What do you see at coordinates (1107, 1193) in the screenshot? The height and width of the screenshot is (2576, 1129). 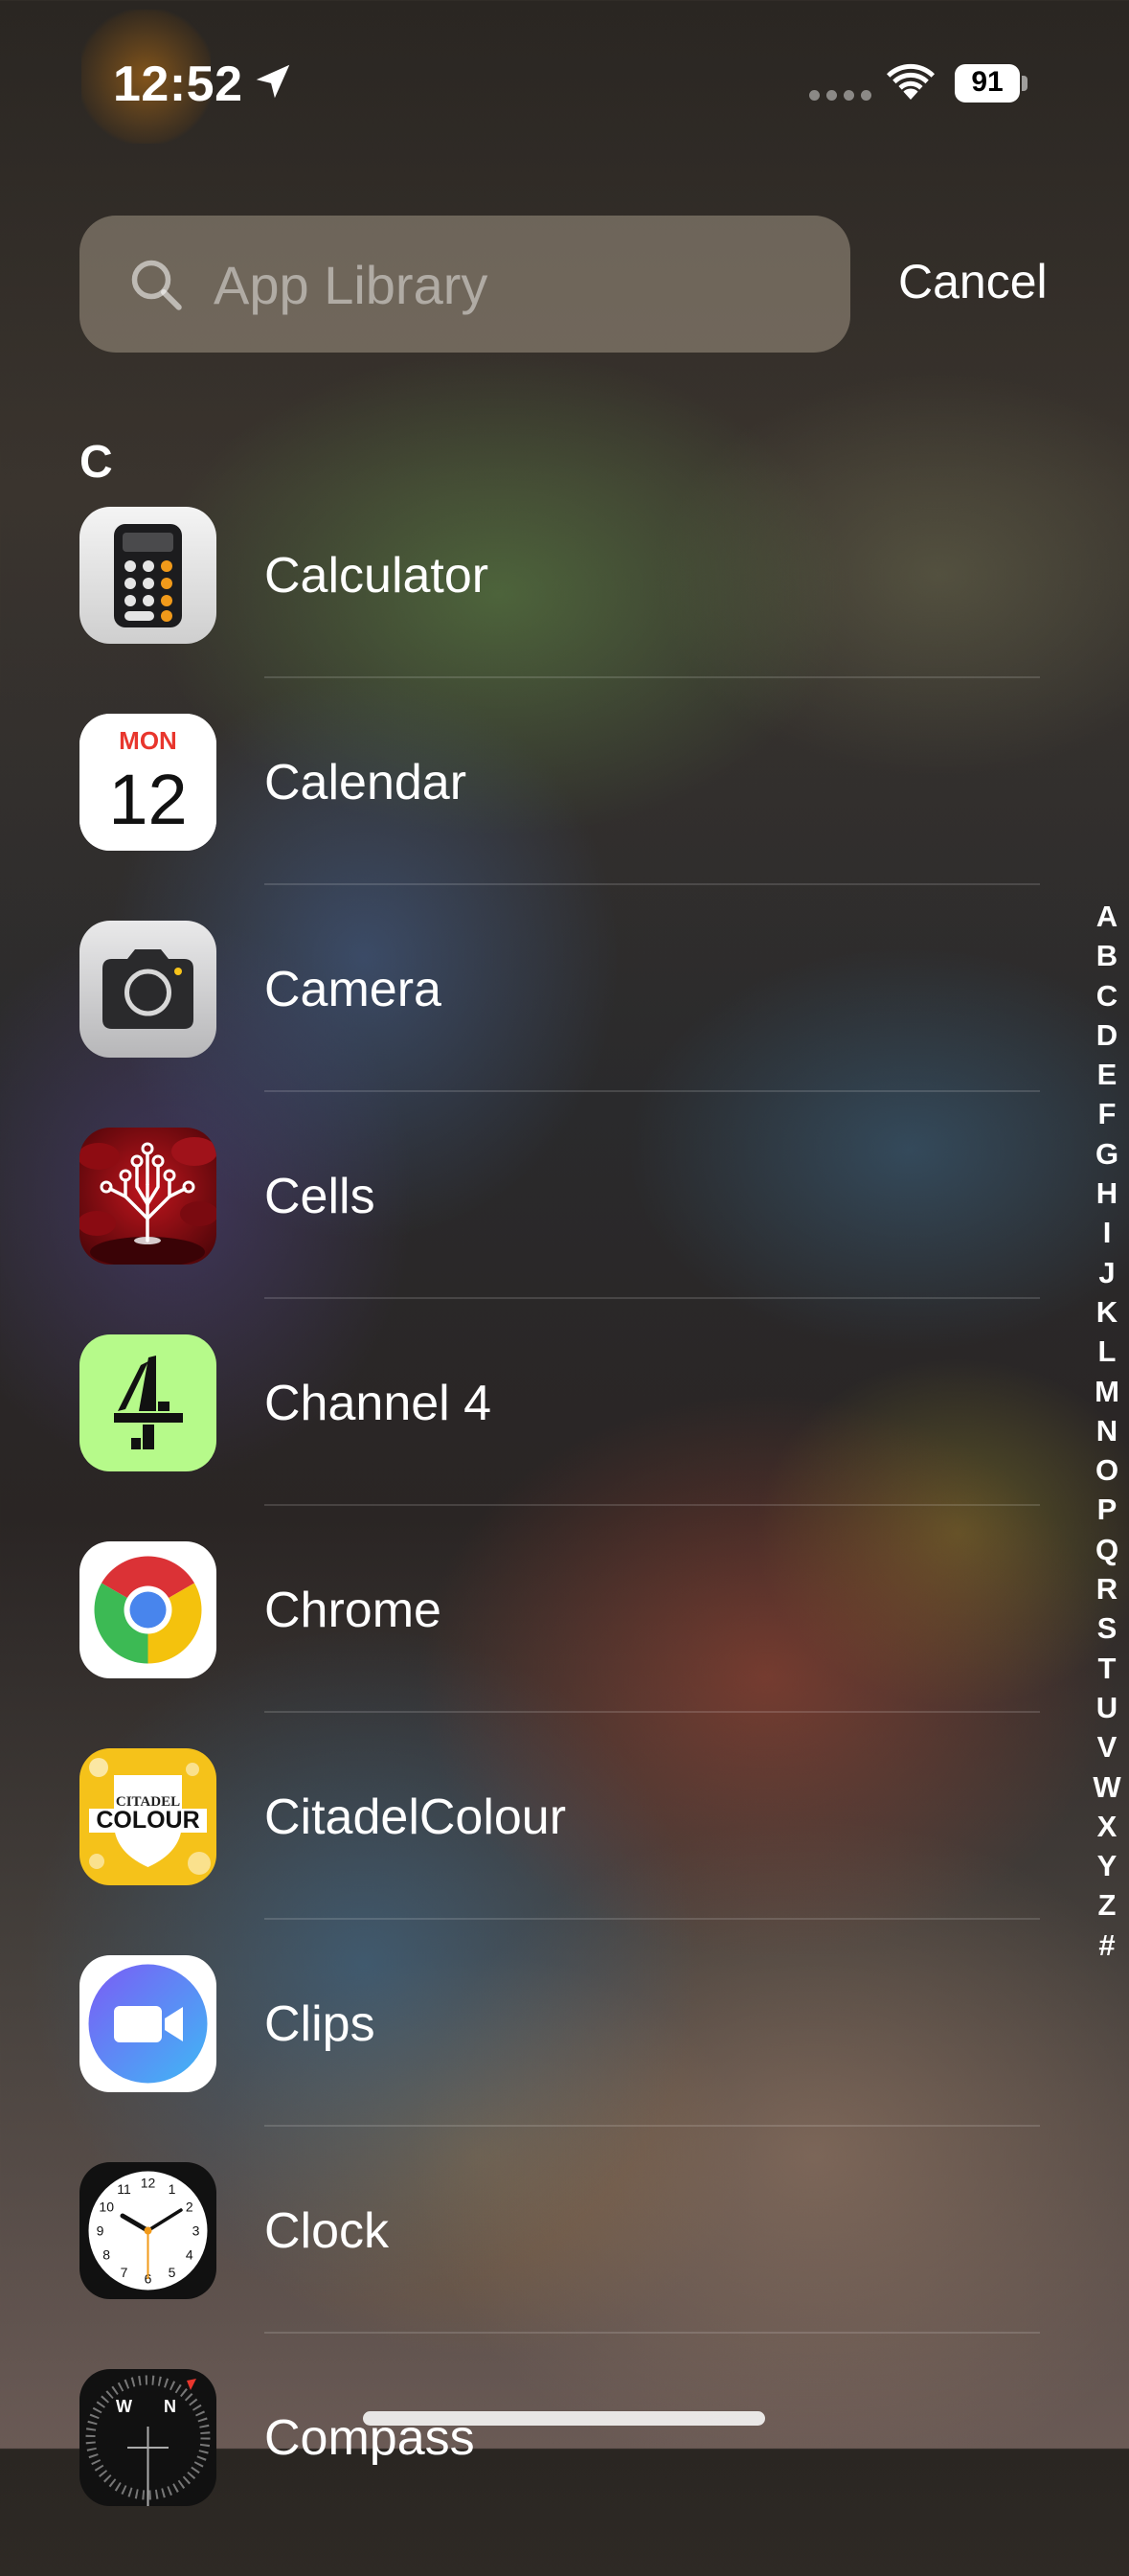 I see `index-letter: H` at bounding box center [1107, 1193].